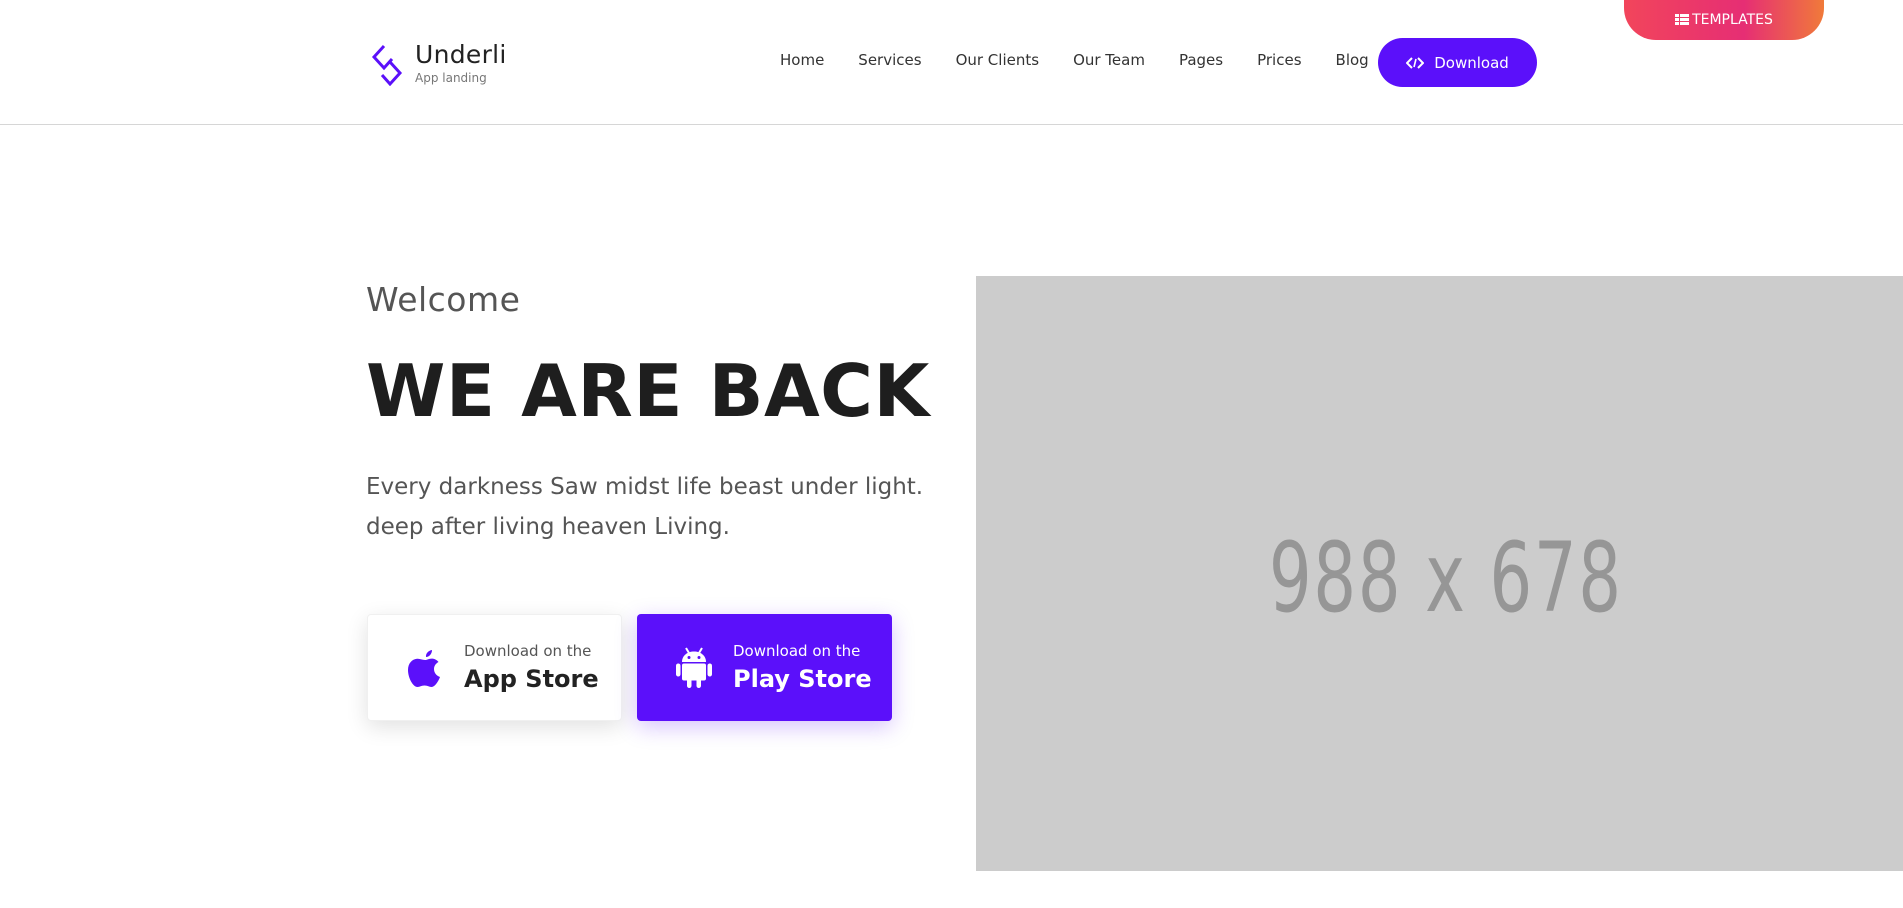  What do you see at coordinates (451, 78) in the screenshot?
I see `brand-tagline: App landing` at bounding box center [451, 78].